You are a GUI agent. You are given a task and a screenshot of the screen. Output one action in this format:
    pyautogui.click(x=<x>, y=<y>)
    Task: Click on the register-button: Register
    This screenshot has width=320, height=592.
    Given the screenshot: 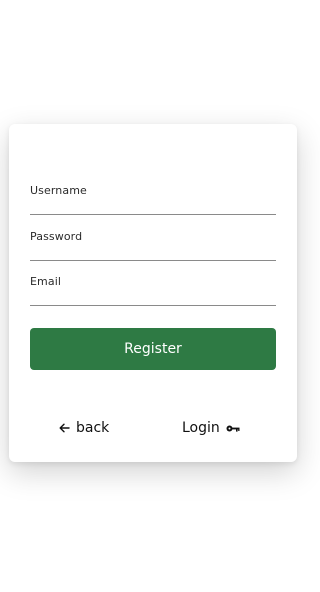 What is the action you would take?
    pyautogui.click(x=153, y=349)
    